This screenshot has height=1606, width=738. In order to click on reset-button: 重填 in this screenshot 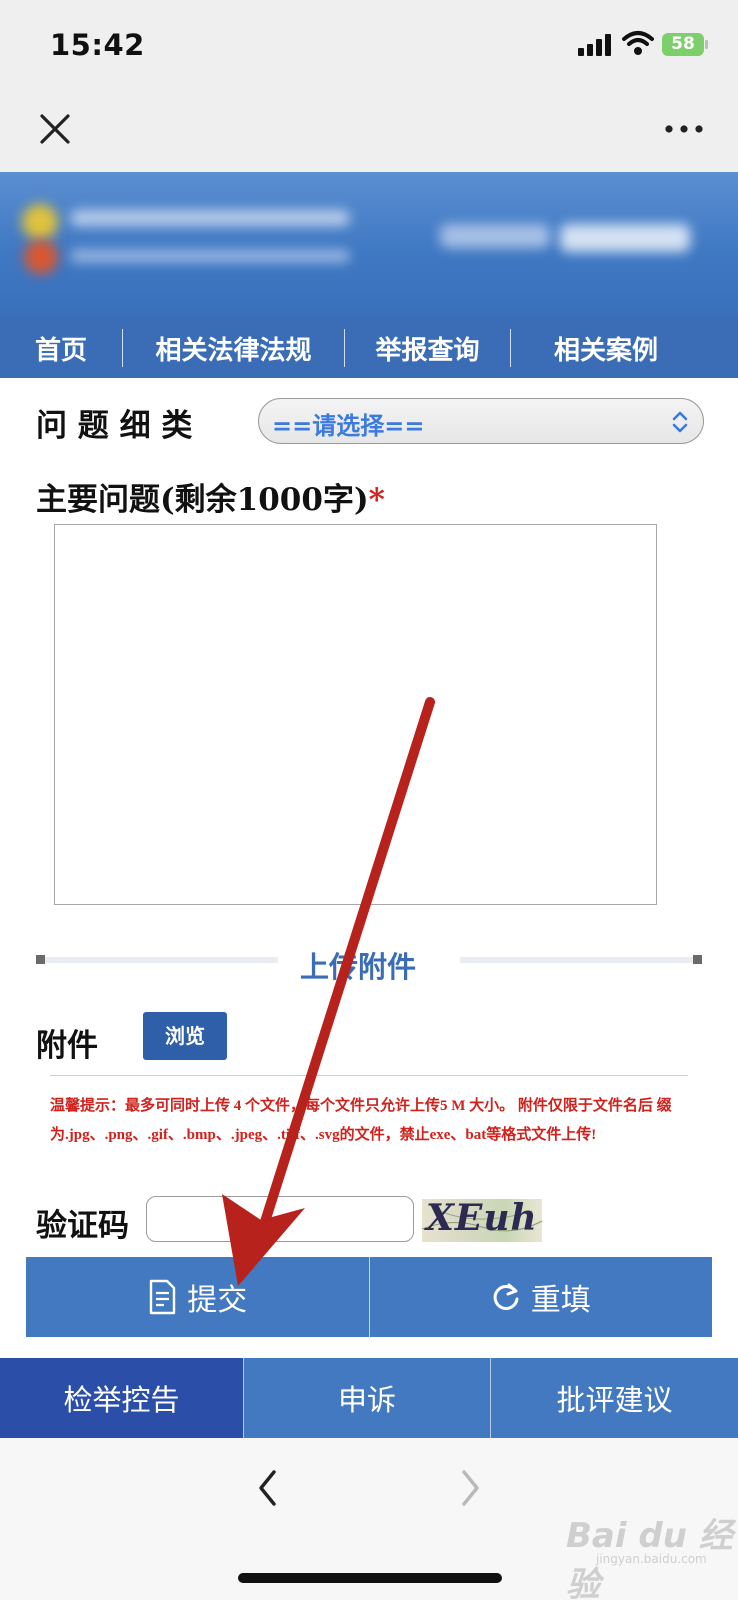, I will do `click(541, 1297)`.